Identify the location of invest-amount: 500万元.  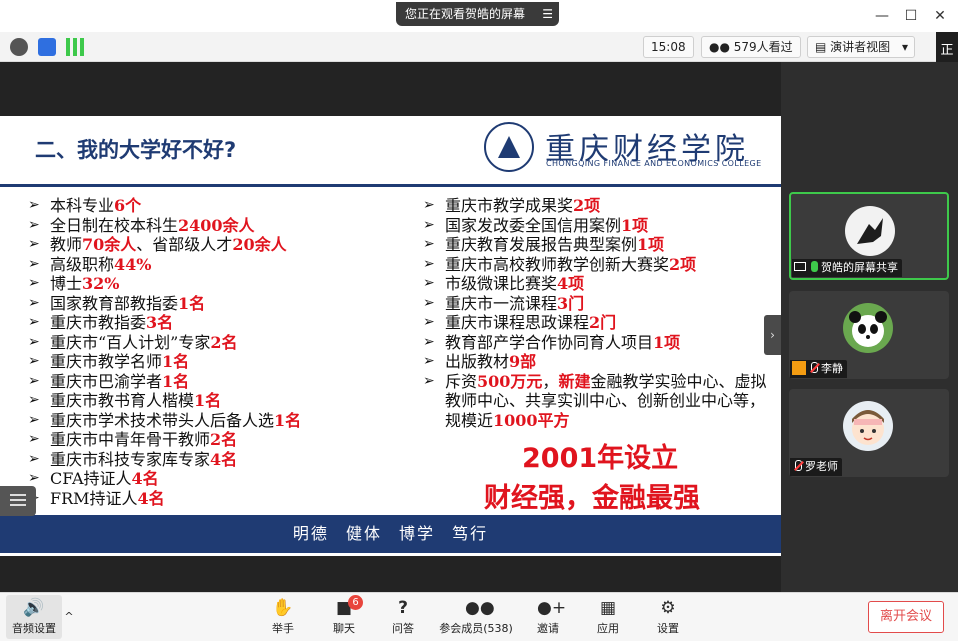
(510, 381).